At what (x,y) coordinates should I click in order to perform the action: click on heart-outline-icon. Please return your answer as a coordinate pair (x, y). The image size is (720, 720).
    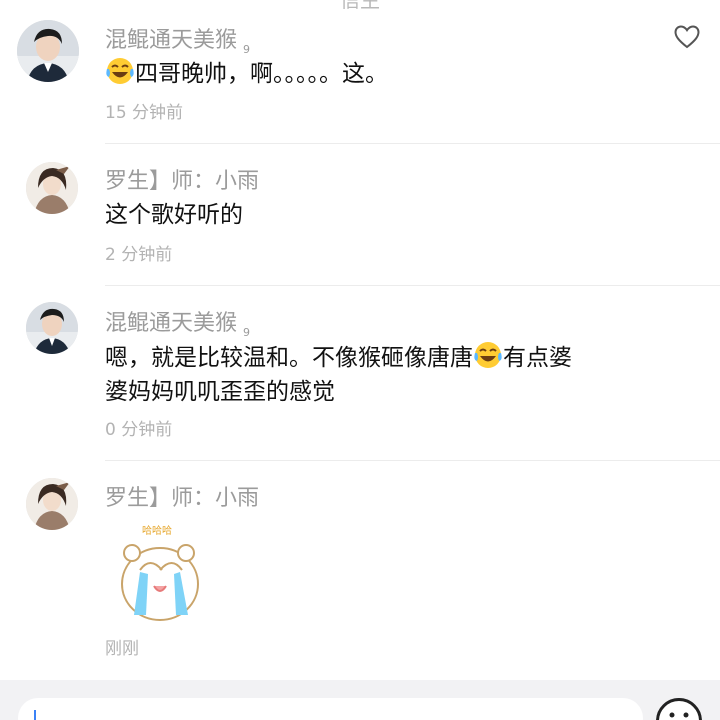
    Looking at the image, I should click on (687, 37).